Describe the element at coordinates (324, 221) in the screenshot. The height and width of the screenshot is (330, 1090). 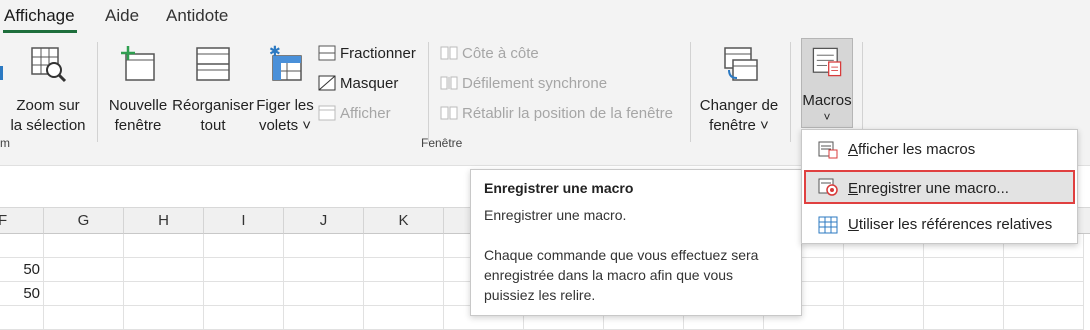
I see `column-header-j: J` at that location.